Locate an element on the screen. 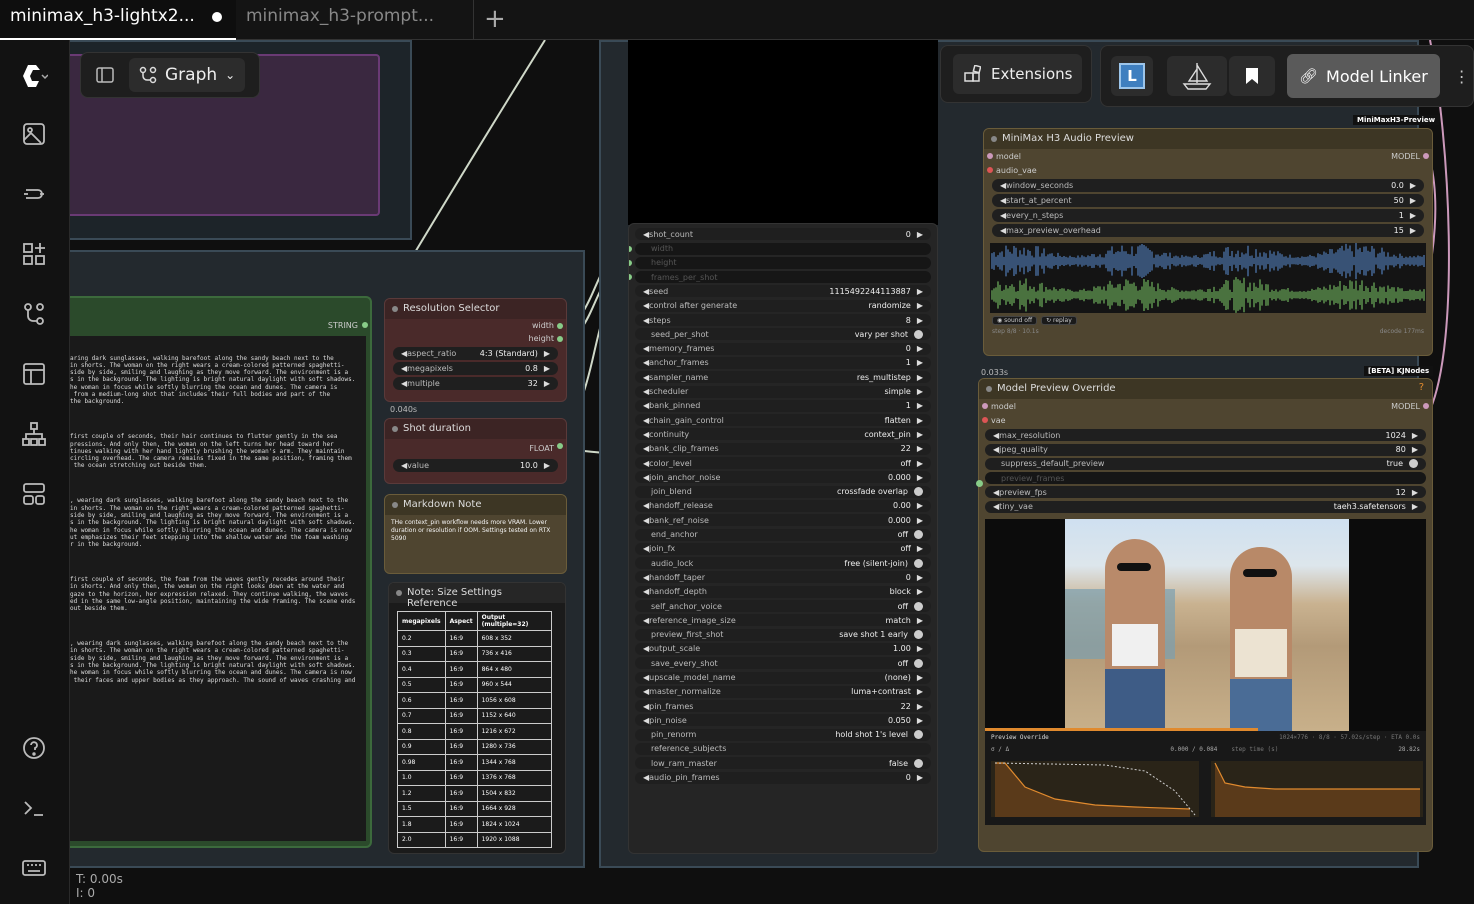 The height and width of the screenshot is (904, 1474). duration-value-widget: ◀ value 10.0 ▶ is located at coordinates (475, 465).